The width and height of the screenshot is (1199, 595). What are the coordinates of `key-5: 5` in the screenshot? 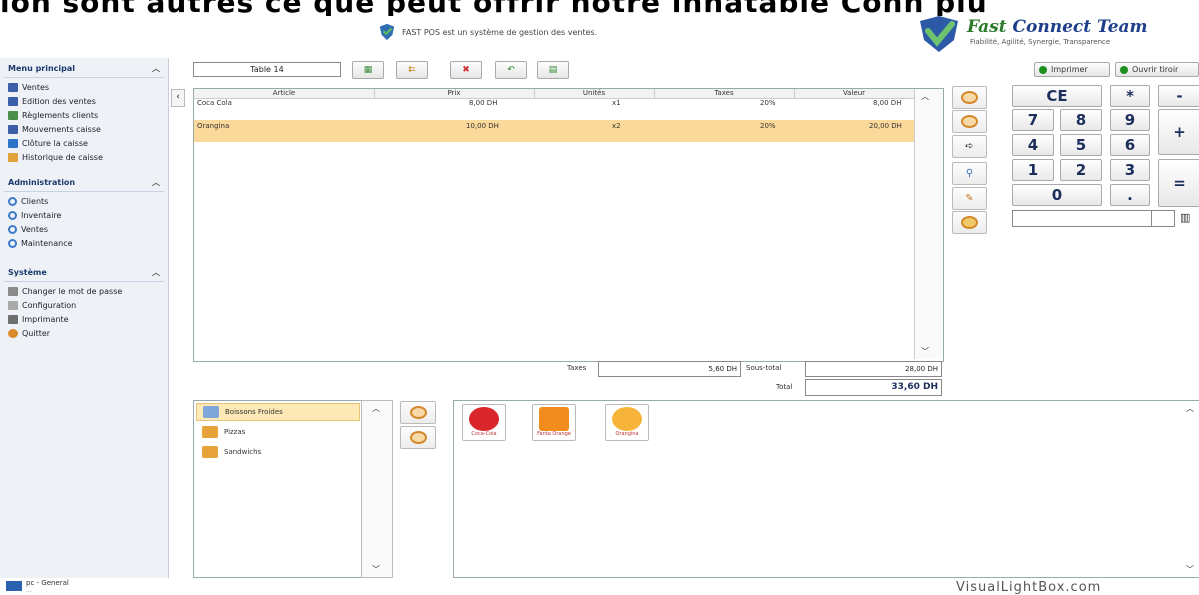 It's located at (1081, 145).